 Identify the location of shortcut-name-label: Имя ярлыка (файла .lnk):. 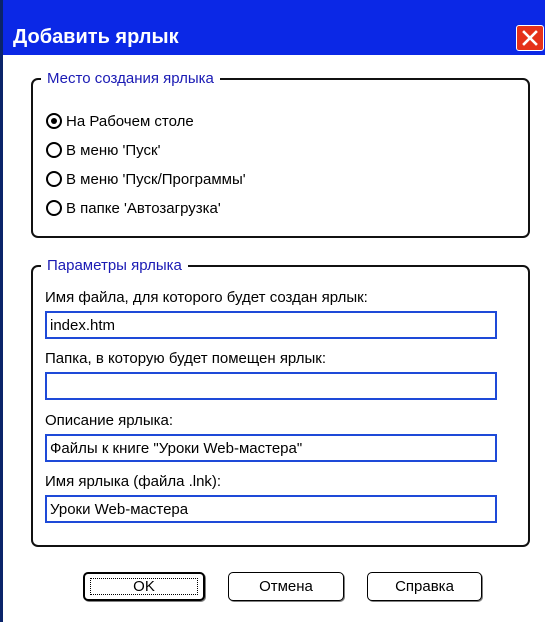
(133, 481).